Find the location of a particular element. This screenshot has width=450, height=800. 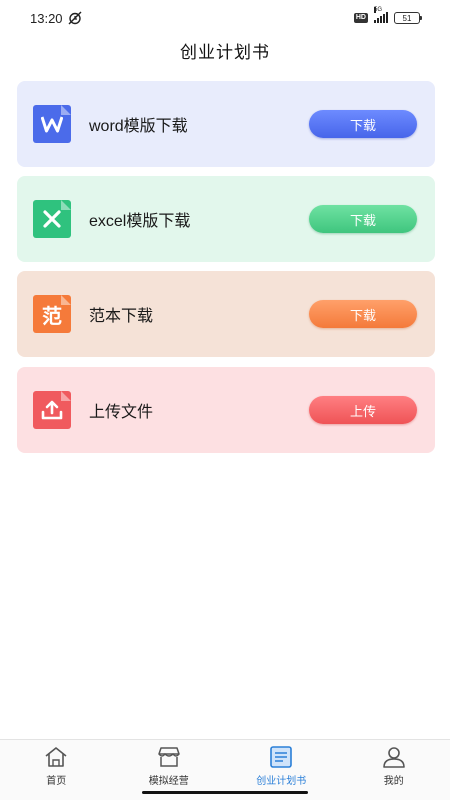

word-file-icon is located at coordinates (52, 124).